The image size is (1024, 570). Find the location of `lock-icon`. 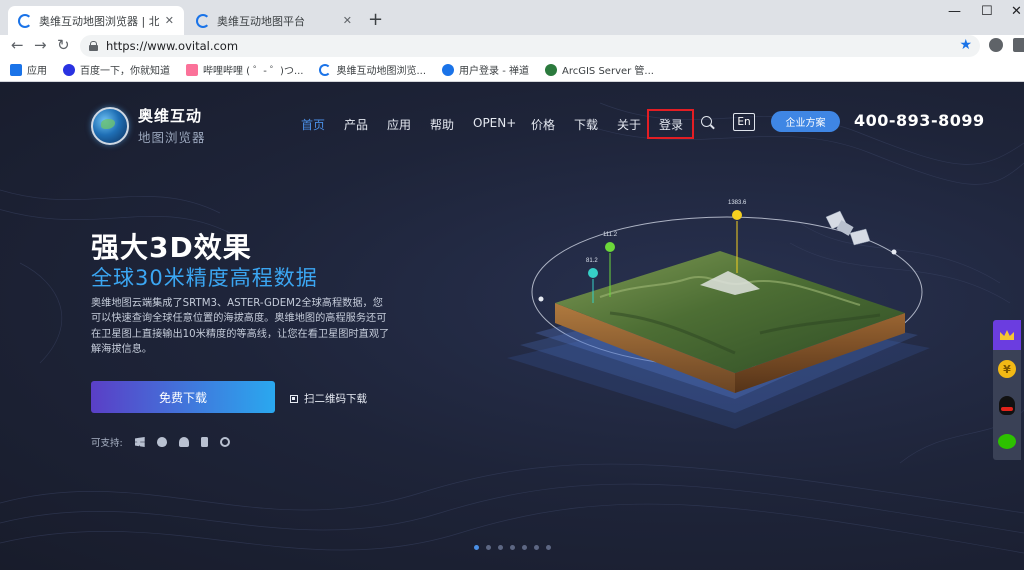

lock-icon is located at coordinates (93, 46).